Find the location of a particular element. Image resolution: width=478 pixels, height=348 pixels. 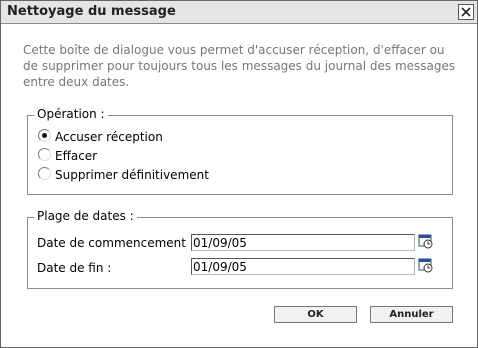

radio-supprimer: Supprimer définitivement is located at coordinates (138, 175).